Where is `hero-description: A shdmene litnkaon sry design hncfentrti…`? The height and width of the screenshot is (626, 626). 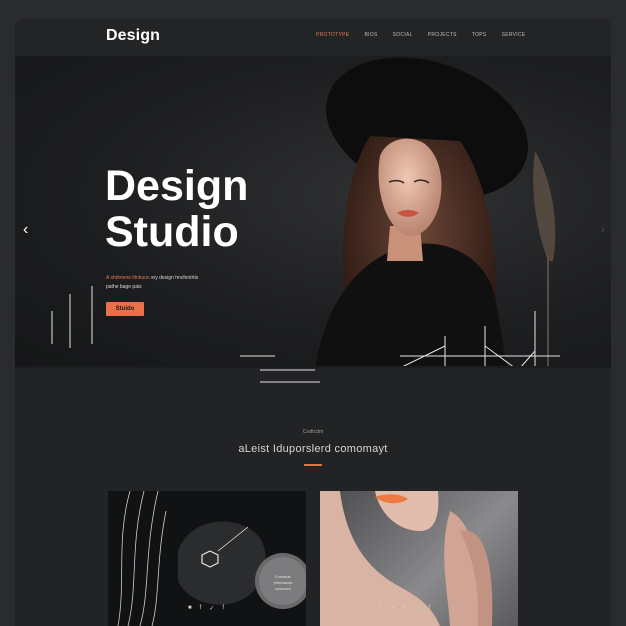
hero-description: A shdmene litnkaon sry design hncfentrti… is located at coordinates (186, 283).